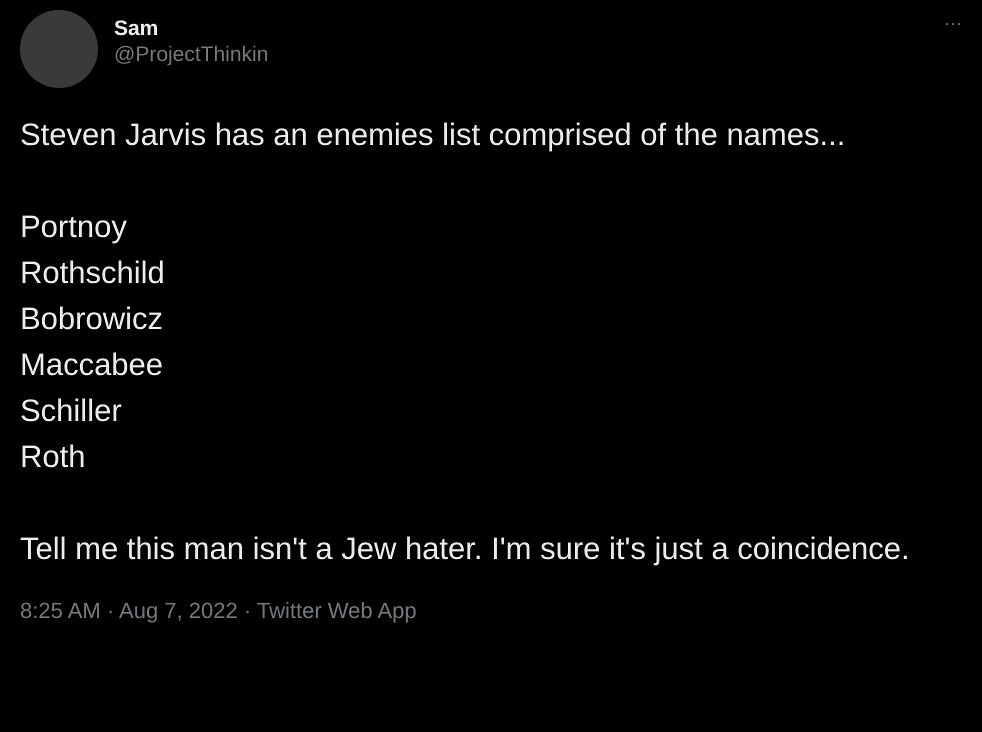 The image size is (982, 732). I want to click on author-name: Sam, so click(529, 29).